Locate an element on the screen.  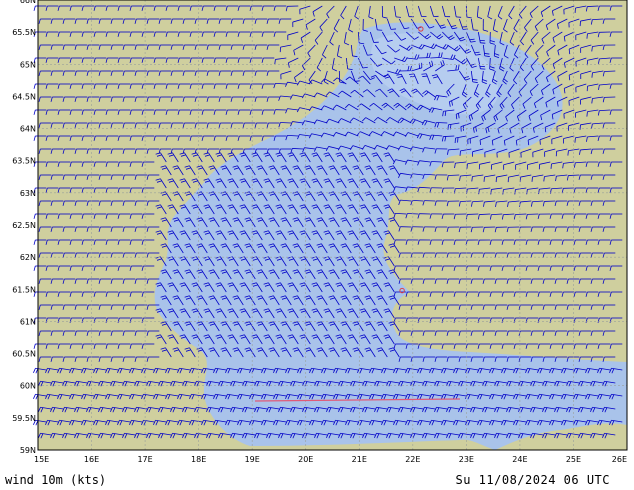
latitude-tick-label: 66N is located at coordinates (28, 2).